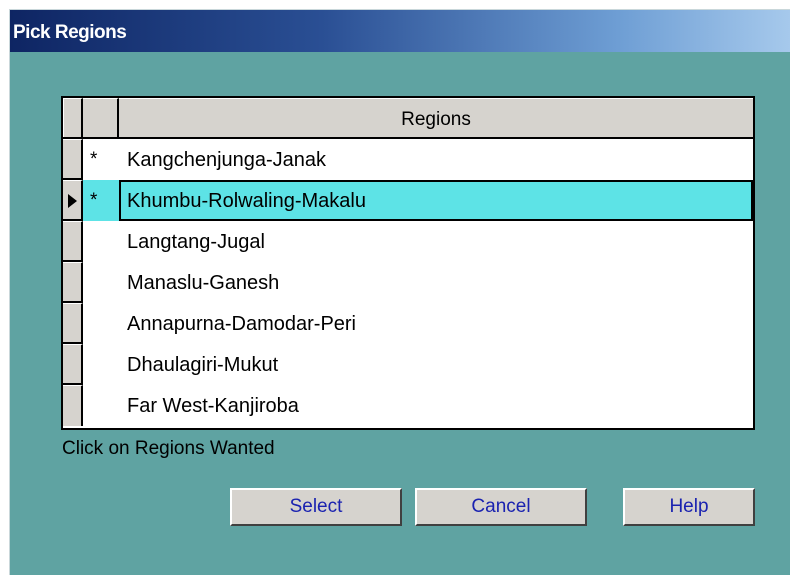 The image size is (791, 576). I want to click on cancel-button: Cancel, so click(501, 507).